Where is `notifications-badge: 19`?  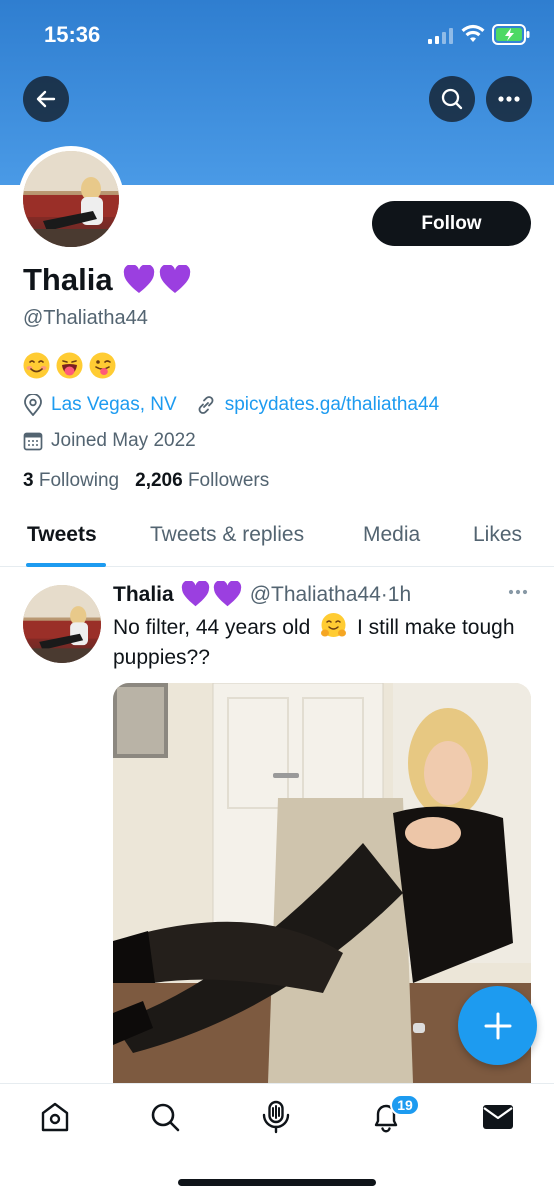 notifications-badge: 19 is located at coordinates (405, 1105).